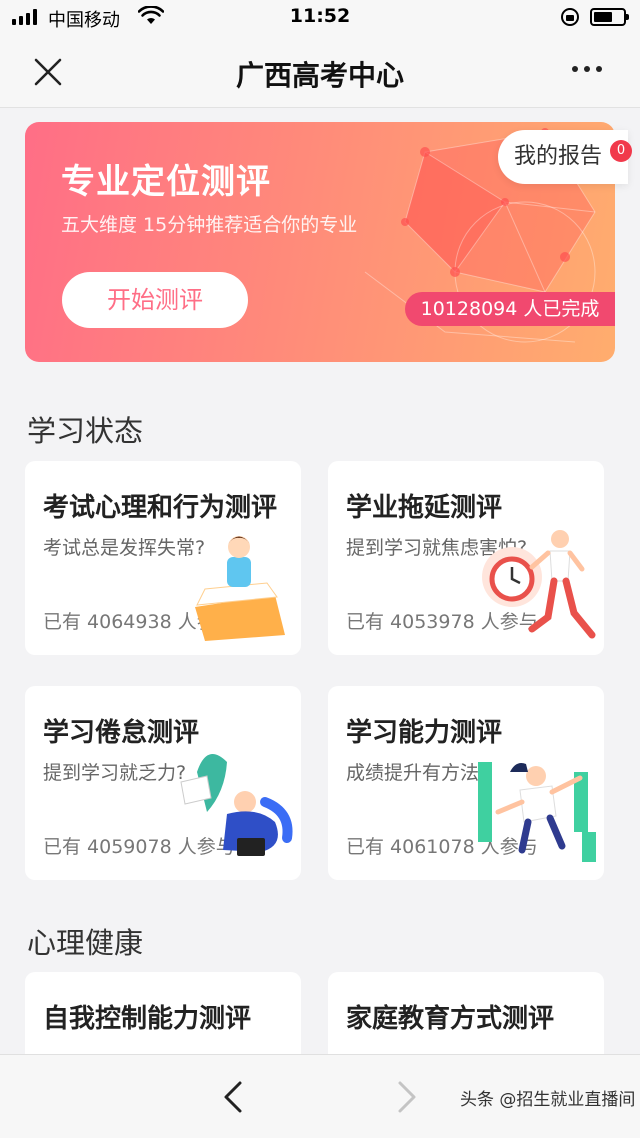  I want to click on report-count-badge: 0, so click(621, 151).